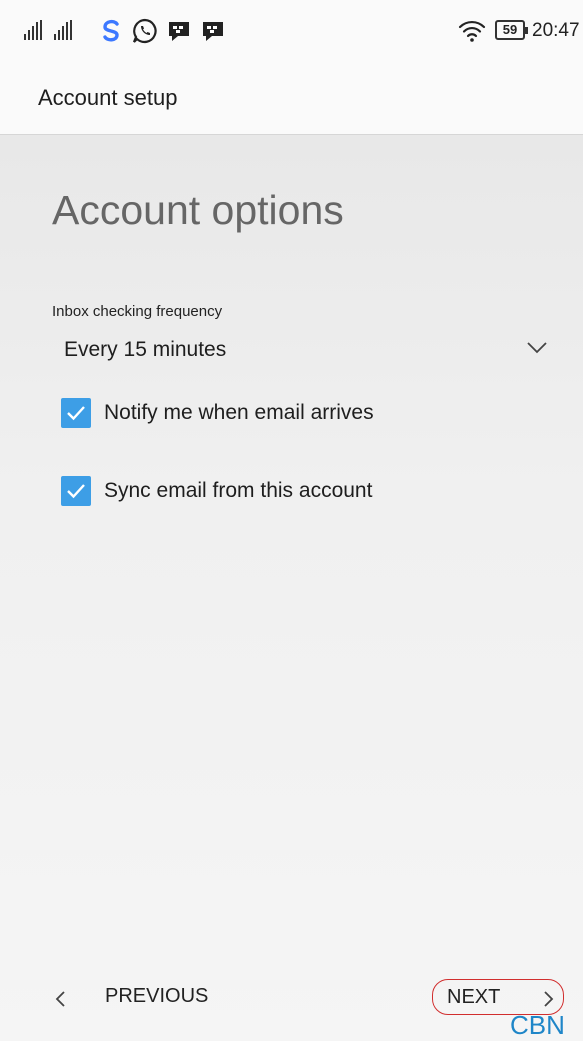 This screenshot has height=1041, width=583. Describe the element at coordinates (48, 30) in the screenshot. I see `signal-icon` at that location.